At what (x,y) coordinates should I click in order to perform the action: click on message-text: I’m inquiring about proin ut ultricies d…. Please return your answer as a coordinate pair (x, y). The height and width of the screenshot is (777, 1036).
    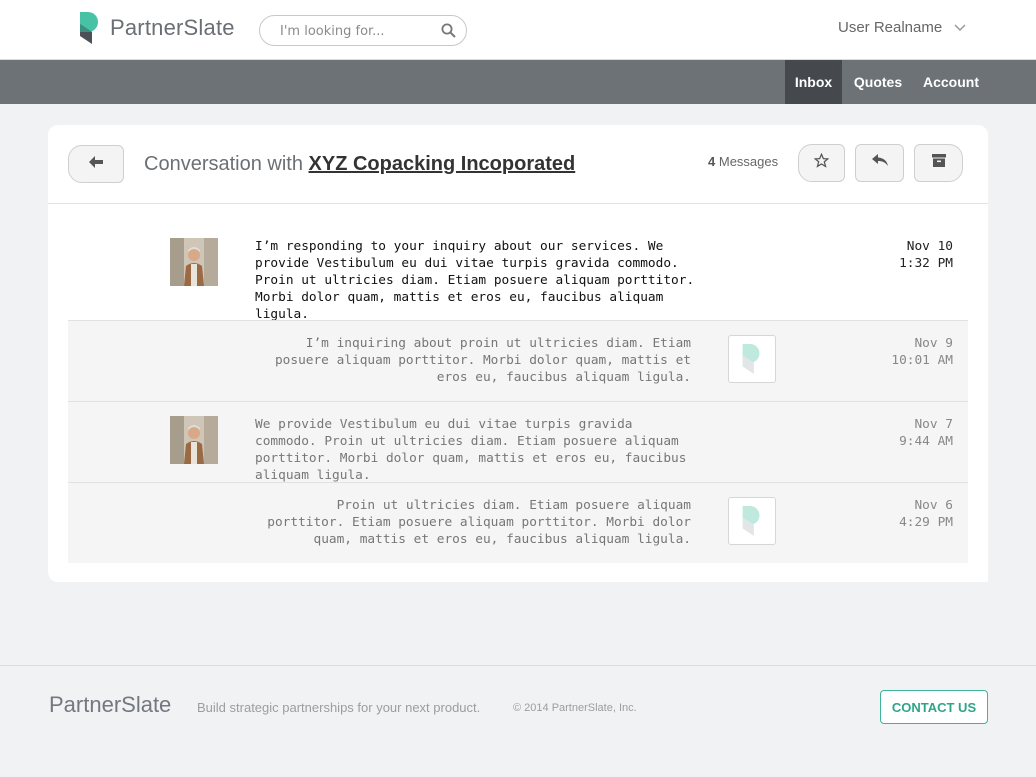
    Looking at the image, I should click on (482, 360).